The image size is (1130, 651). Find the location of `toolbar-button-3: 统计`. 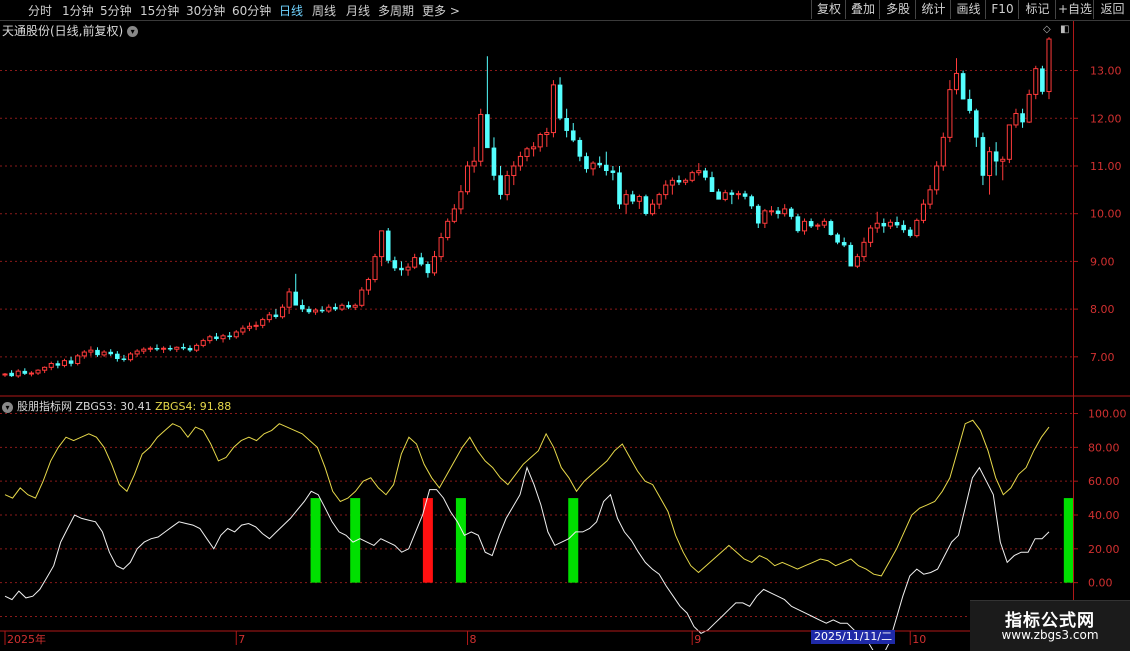

toolbar-button-3: 统计 is located at coordinates (933, 9).